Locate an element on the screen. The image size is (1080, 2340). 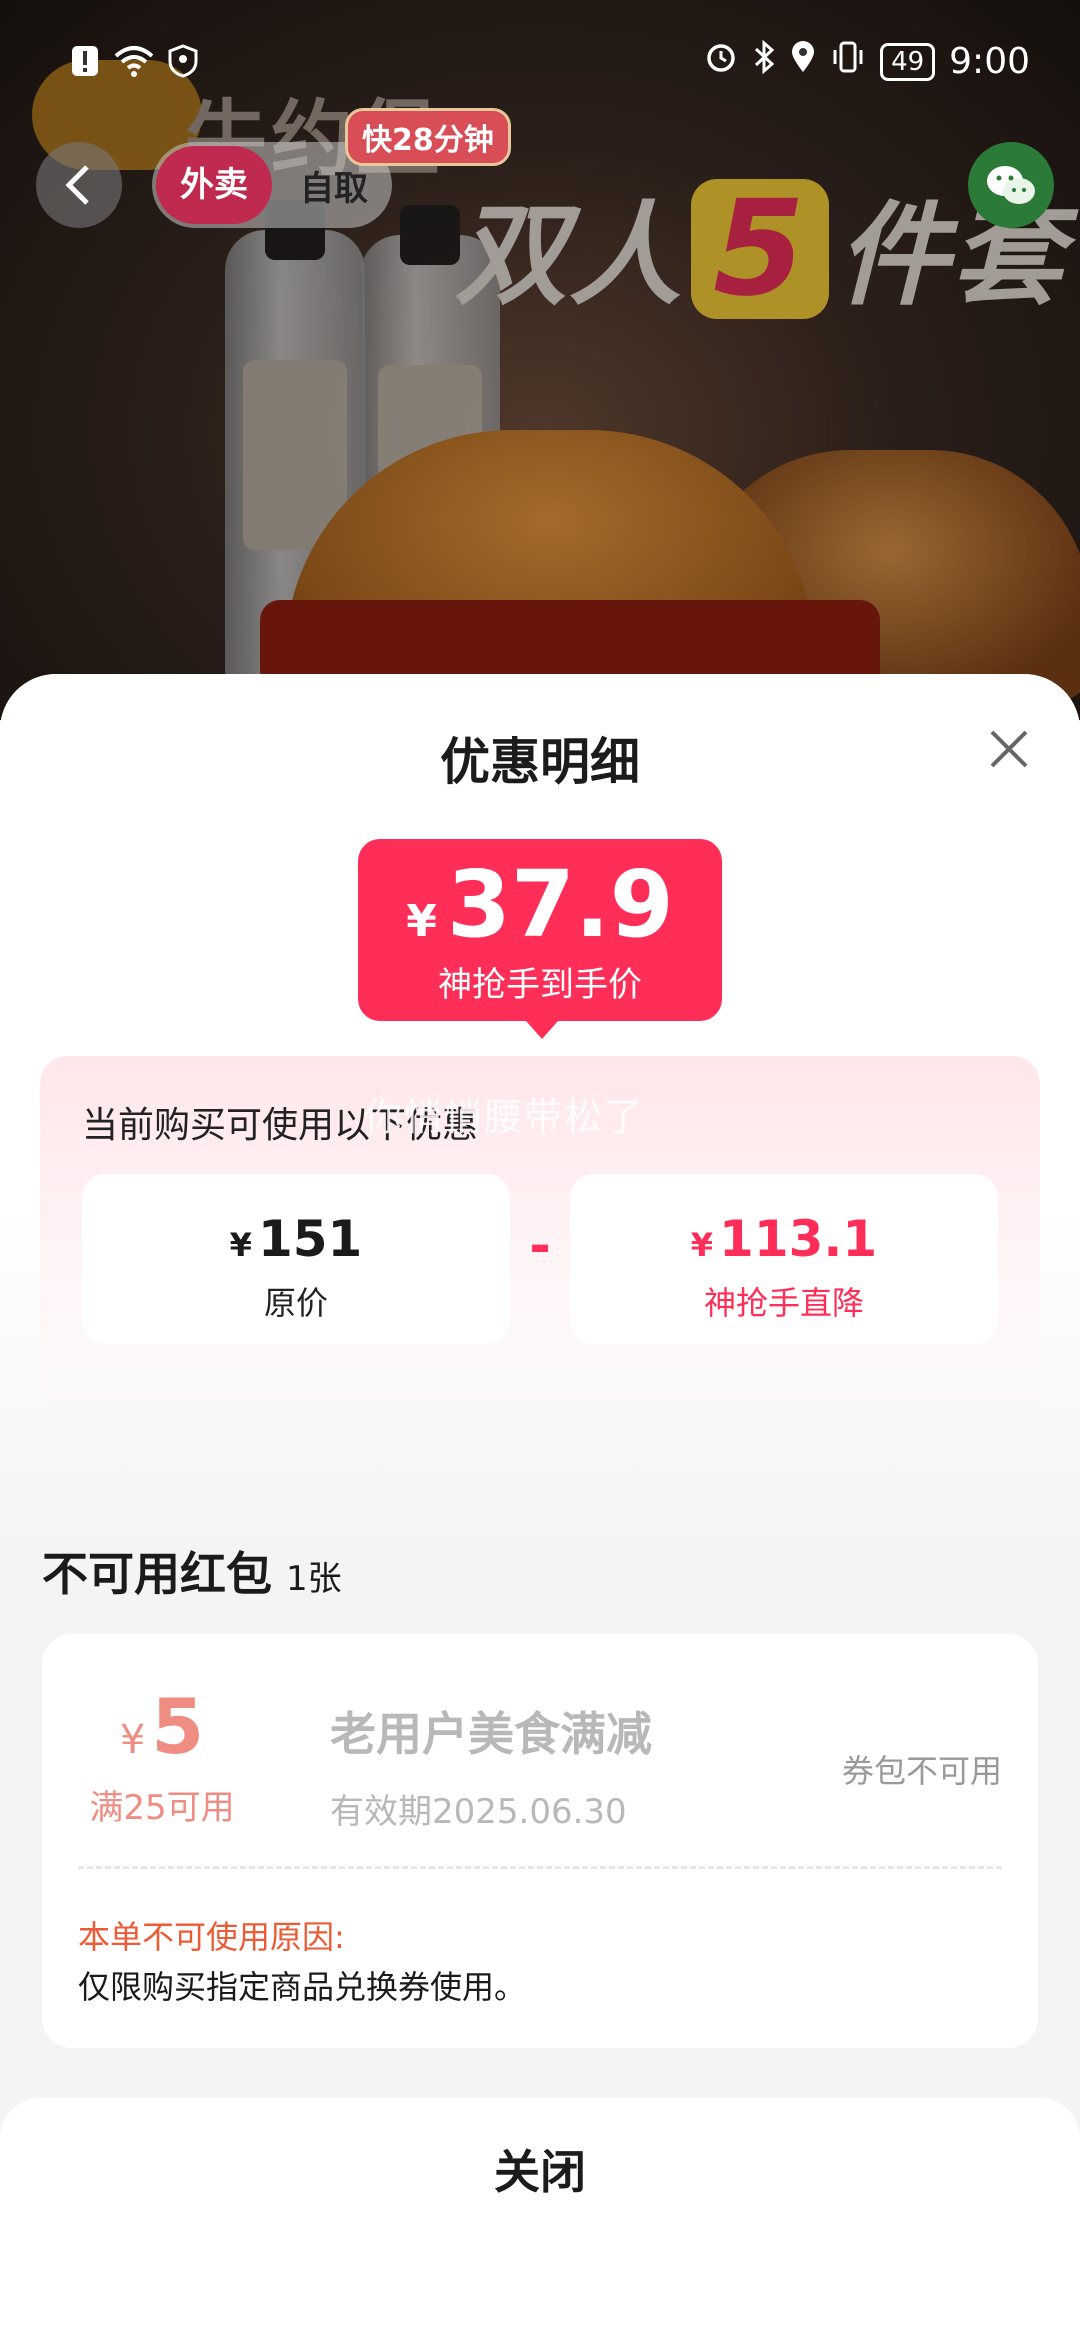
coupon-status: 券包不可用 is located at coordinates (921, 1771).